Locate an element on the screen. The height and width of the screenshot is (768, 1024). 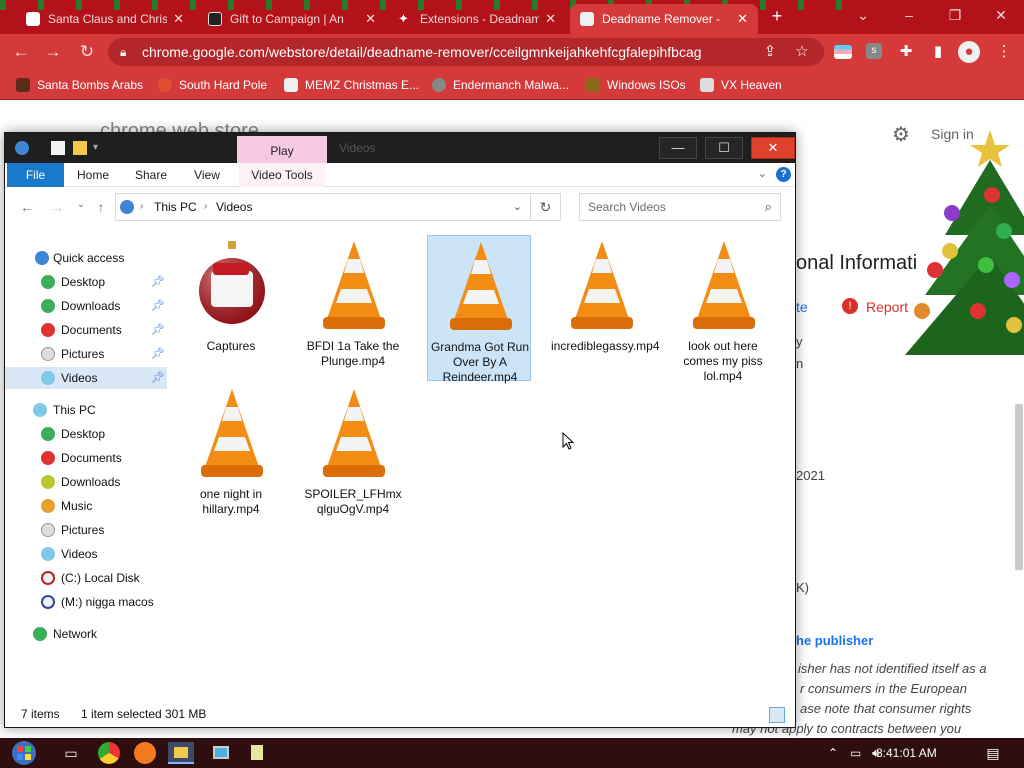
help-icon: ? is located at coordinates (783, 174).